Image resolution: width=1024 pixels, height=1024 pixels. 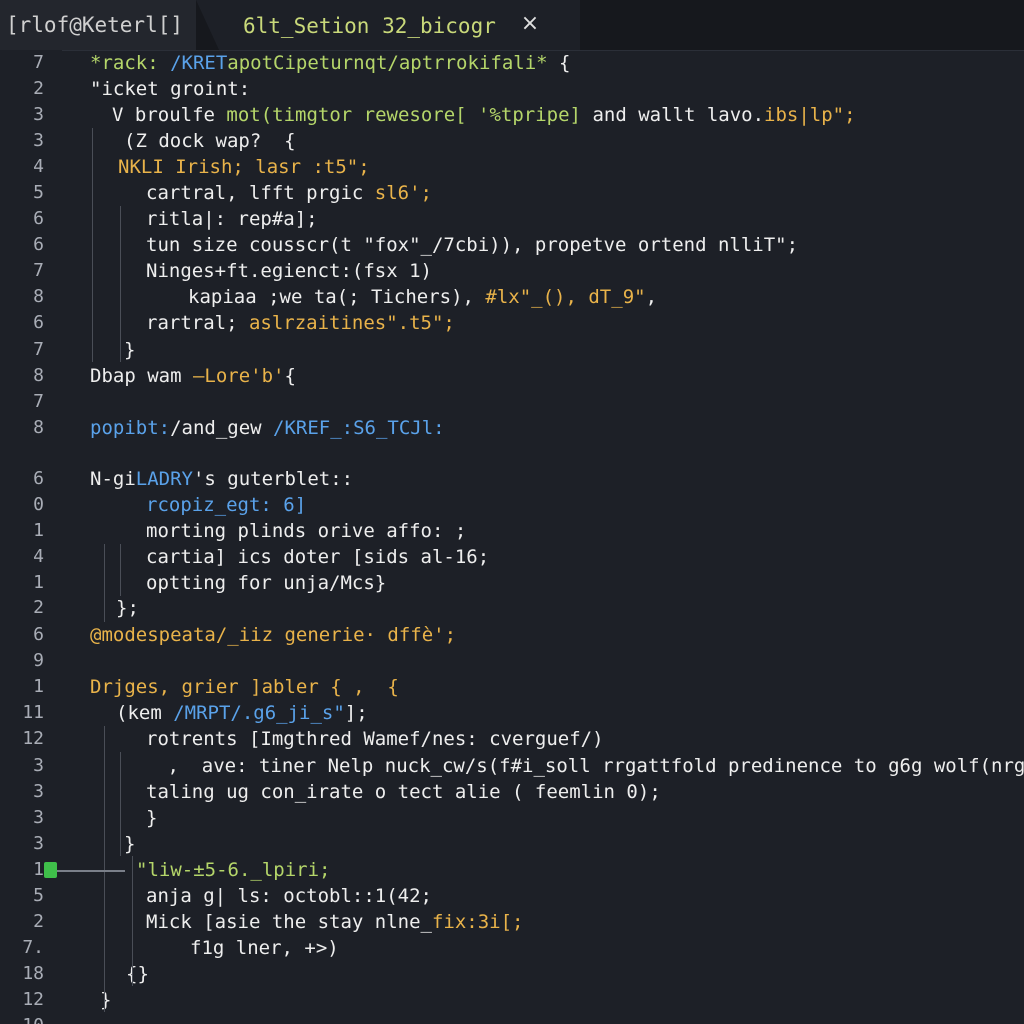 I want to click on code-text: Mick [asie the stay nlne_fix:3i[;, so click(x=335, y=922).